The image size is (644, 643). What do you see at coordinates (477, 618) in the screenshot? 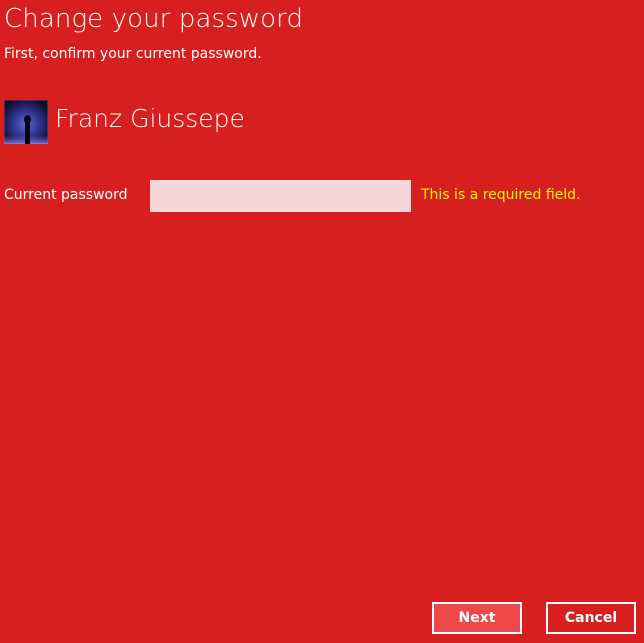
I see `next-button: Next` at bounding box center [477, 618].